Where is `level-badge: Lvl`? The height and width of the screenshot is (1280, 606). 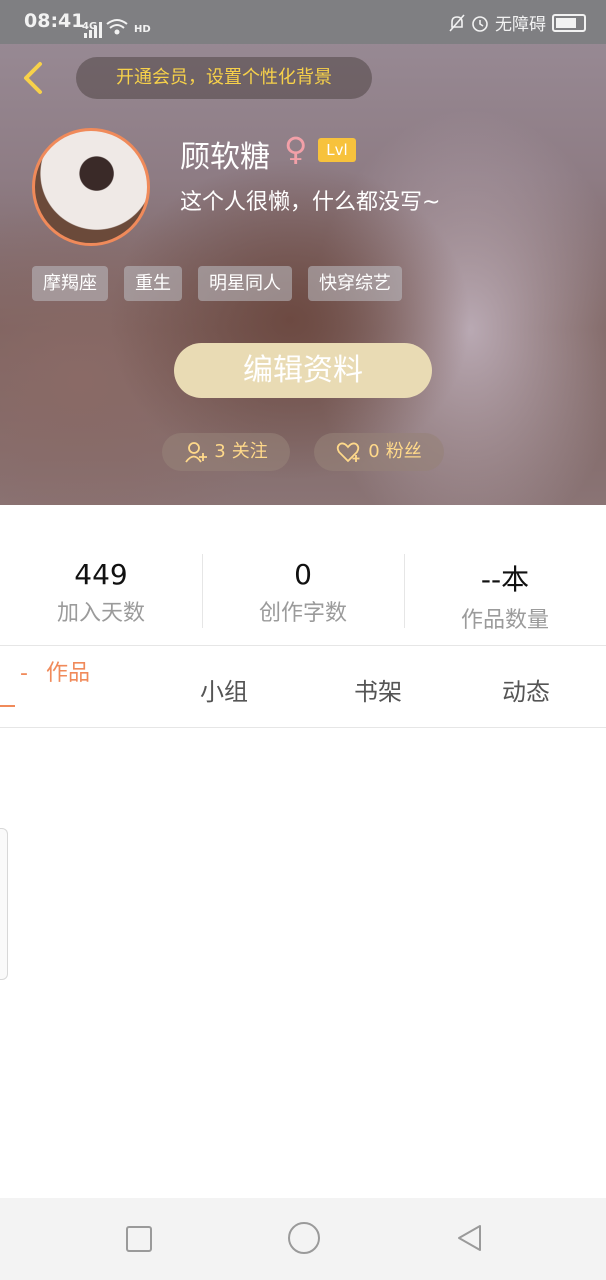
level-badge: Lvl is located at coordinates (337, 150).